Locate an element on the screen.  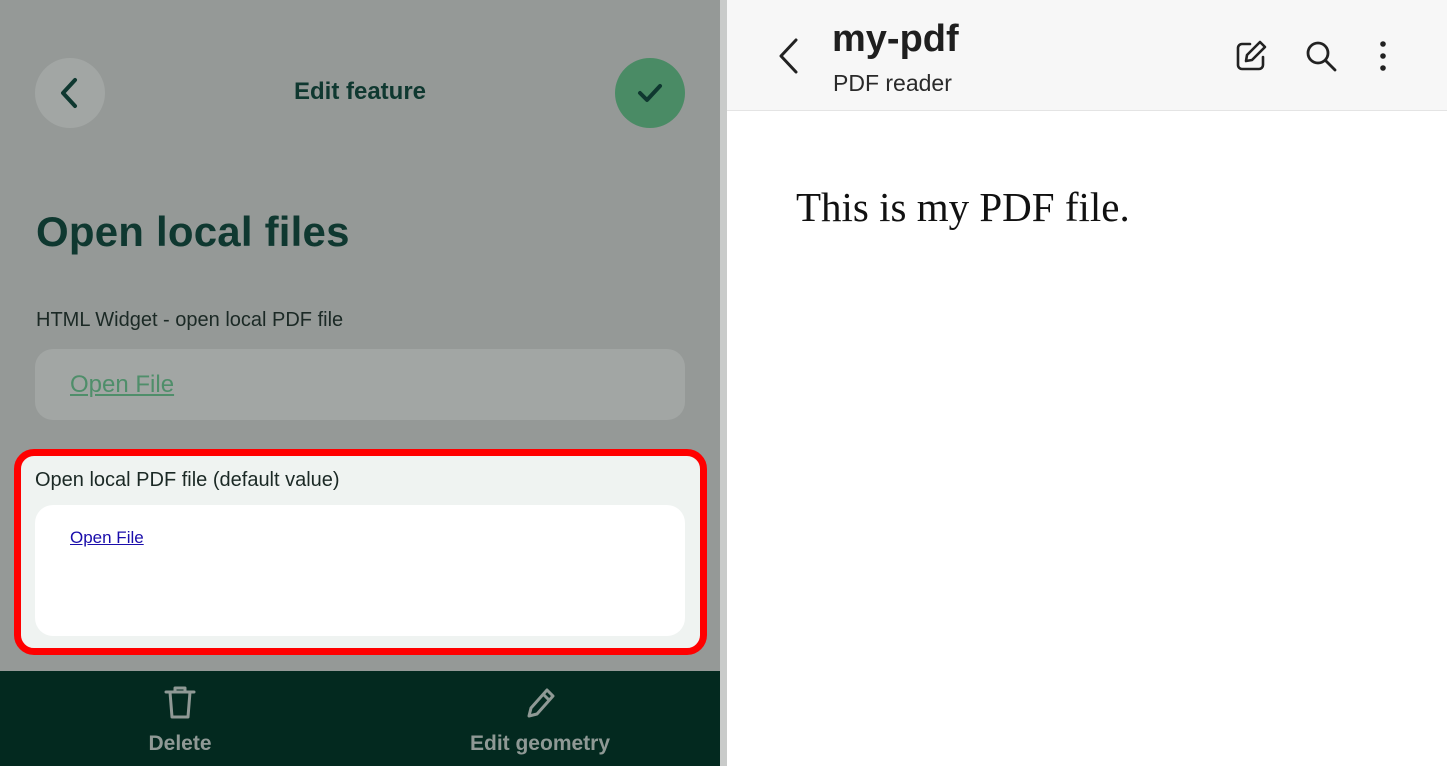
check-icon is located at coordinates (650, 93).